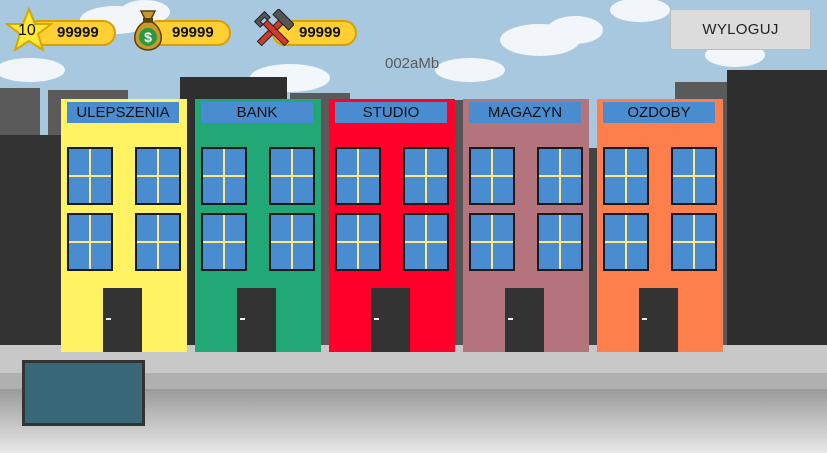 The image size is (827, 453). I want to click on building-label: OZDOBY, so click(659, 112).